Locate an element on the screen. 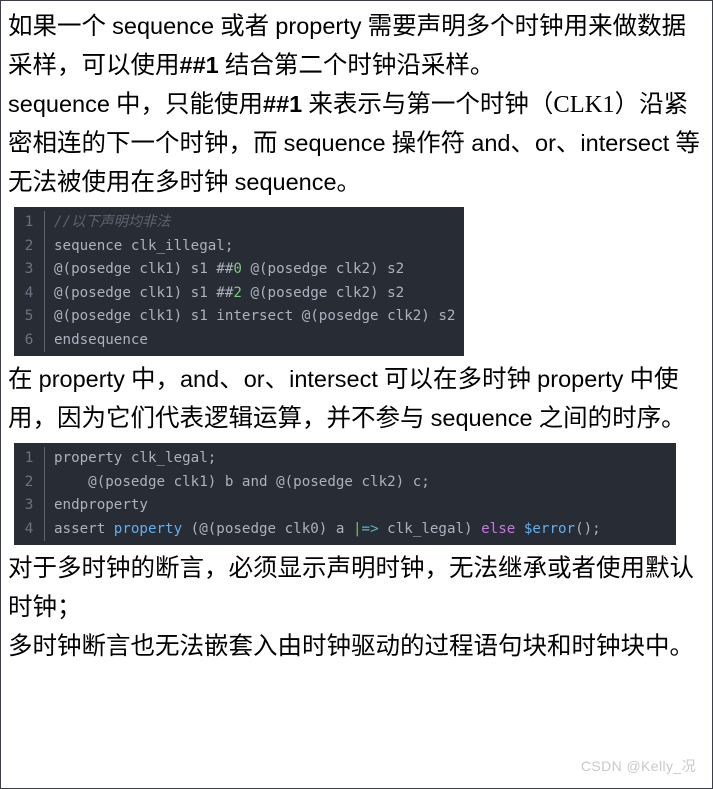  code-line-text: endsequence is located at coordinates (101, 341).